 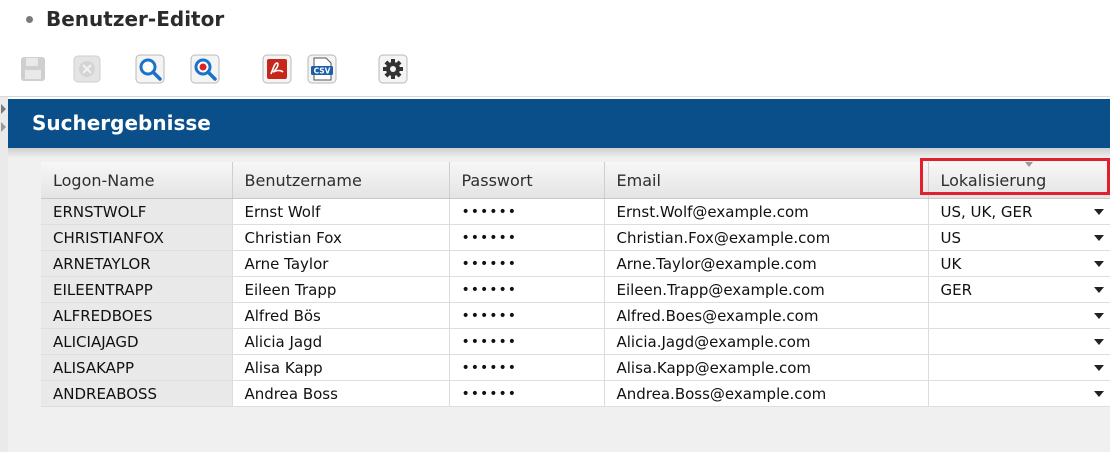 I want to click on cell-lokalisierung: UK, so click(x=1019, y=263).